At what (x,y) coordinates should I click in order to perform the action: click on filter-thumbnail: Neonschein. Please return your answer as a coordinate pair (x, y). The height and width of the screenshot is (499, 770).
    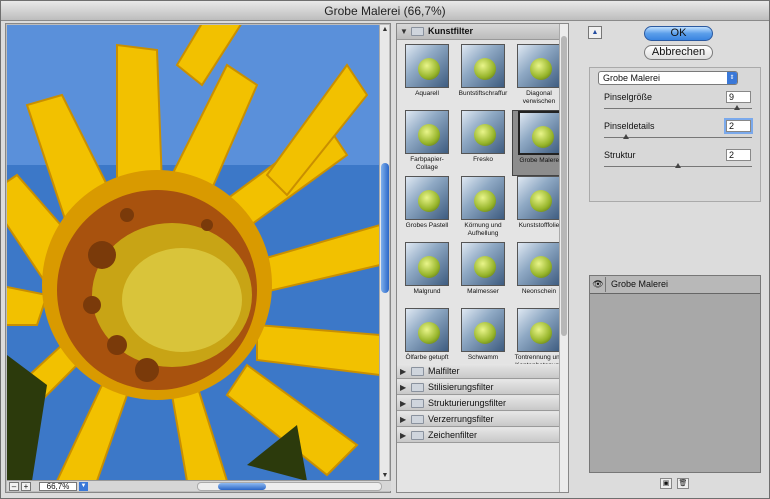
    Looking at the image, I should click on (539, 275).